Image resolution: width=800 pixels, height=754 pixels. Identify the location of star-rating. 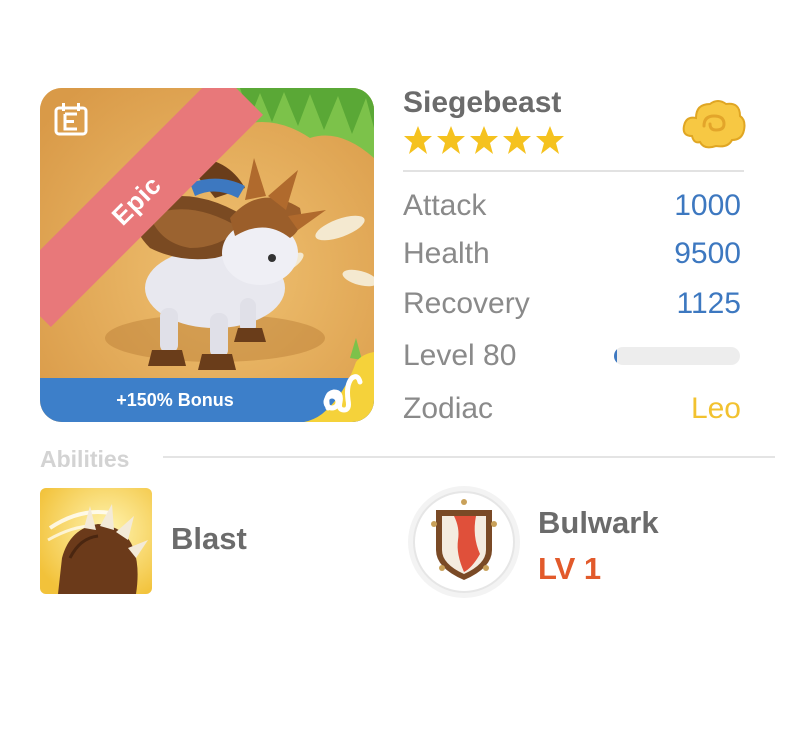
(484, 140).